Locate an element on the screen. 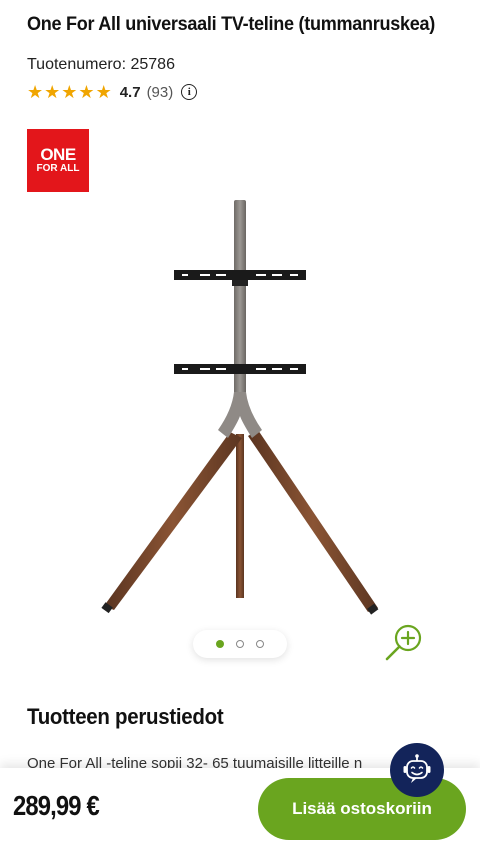  robot-assistant-icon is located at coordinates (417, 770).